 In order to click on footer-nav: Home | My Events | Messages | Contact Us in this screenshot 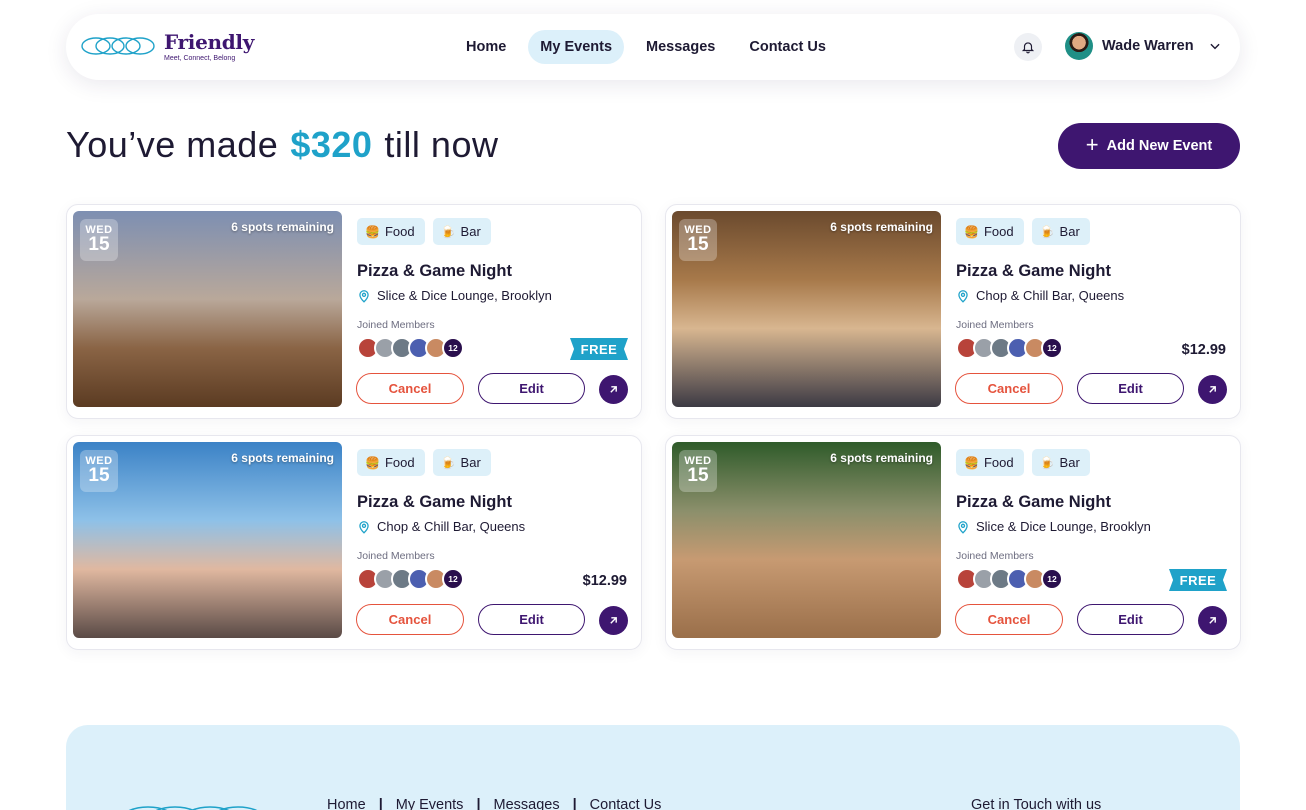, I will do `click(494, 803)`.